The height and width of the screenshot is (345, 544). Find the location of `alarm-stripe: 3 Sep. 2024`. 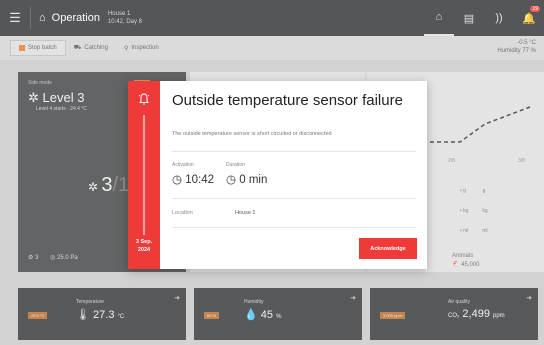

alarm-stripe: 3 Sep. 2024 is located at coordinates (144, 175).